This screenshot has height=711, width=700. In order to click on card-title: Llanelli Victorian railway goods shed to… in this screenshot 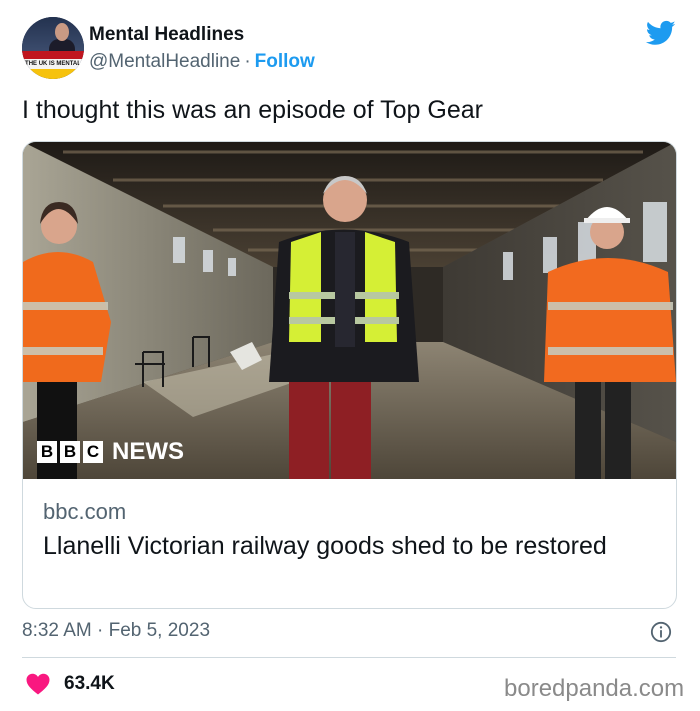, I will do `click(325, 546)`.